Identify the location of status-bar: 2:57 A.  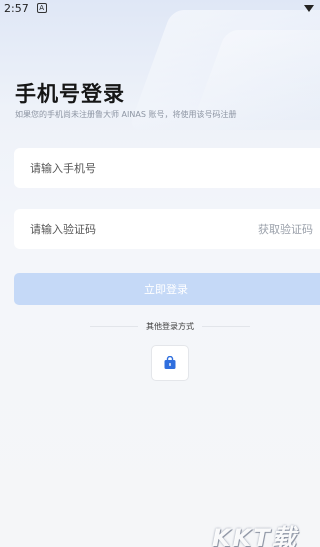
(159, 8).